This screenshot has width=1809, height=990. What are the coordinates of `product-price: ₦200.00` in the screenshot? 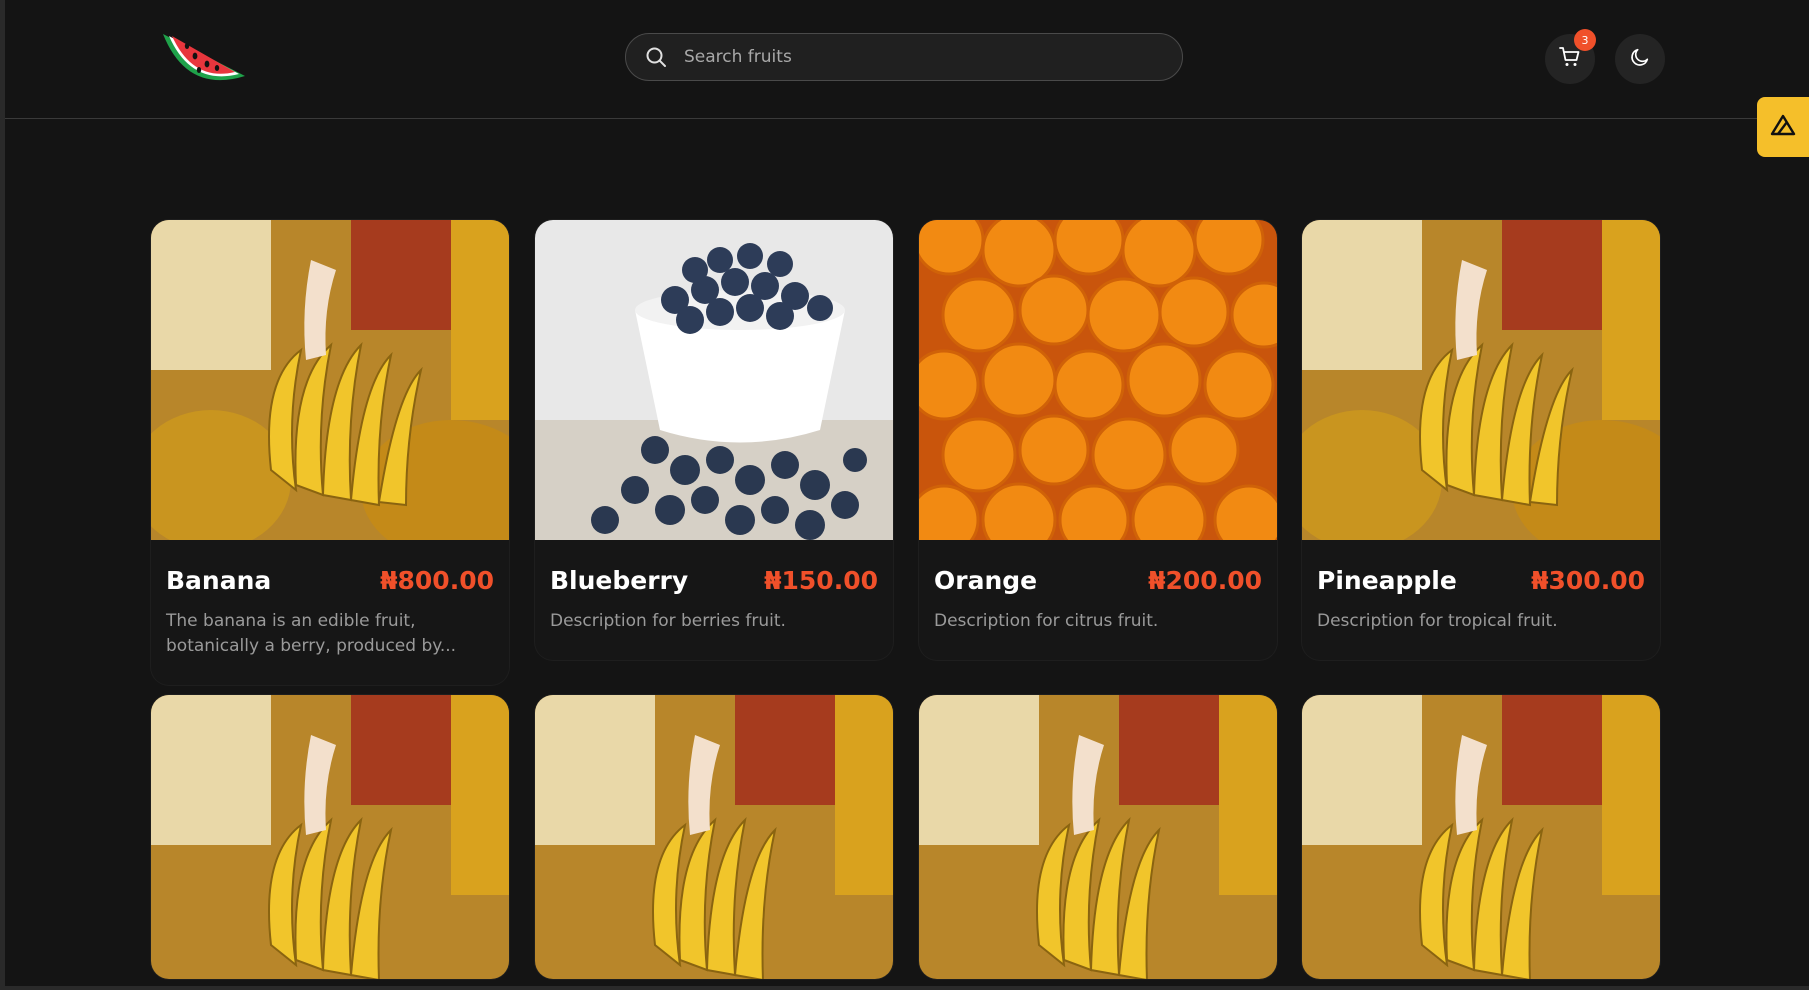 It's located at (1205, 580).